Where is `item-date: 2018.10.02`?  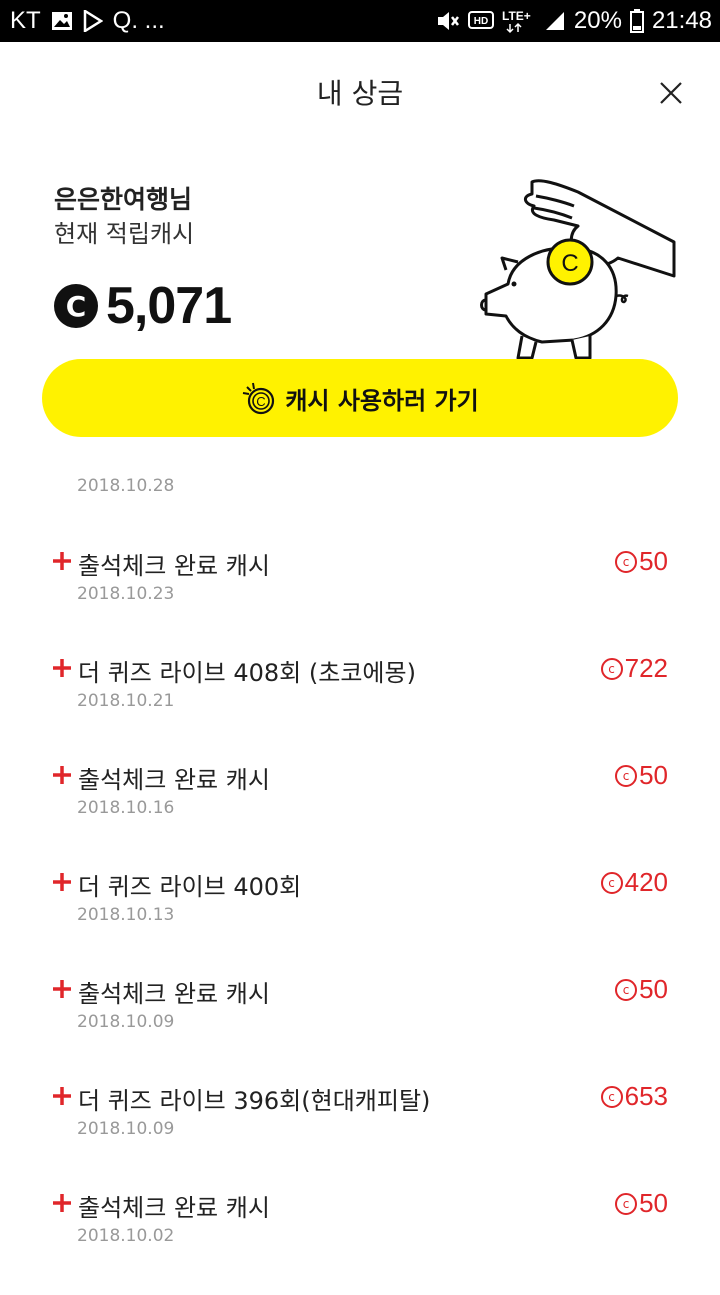 item-date: 2018.10.02 is located at coordinates (126, 1236).